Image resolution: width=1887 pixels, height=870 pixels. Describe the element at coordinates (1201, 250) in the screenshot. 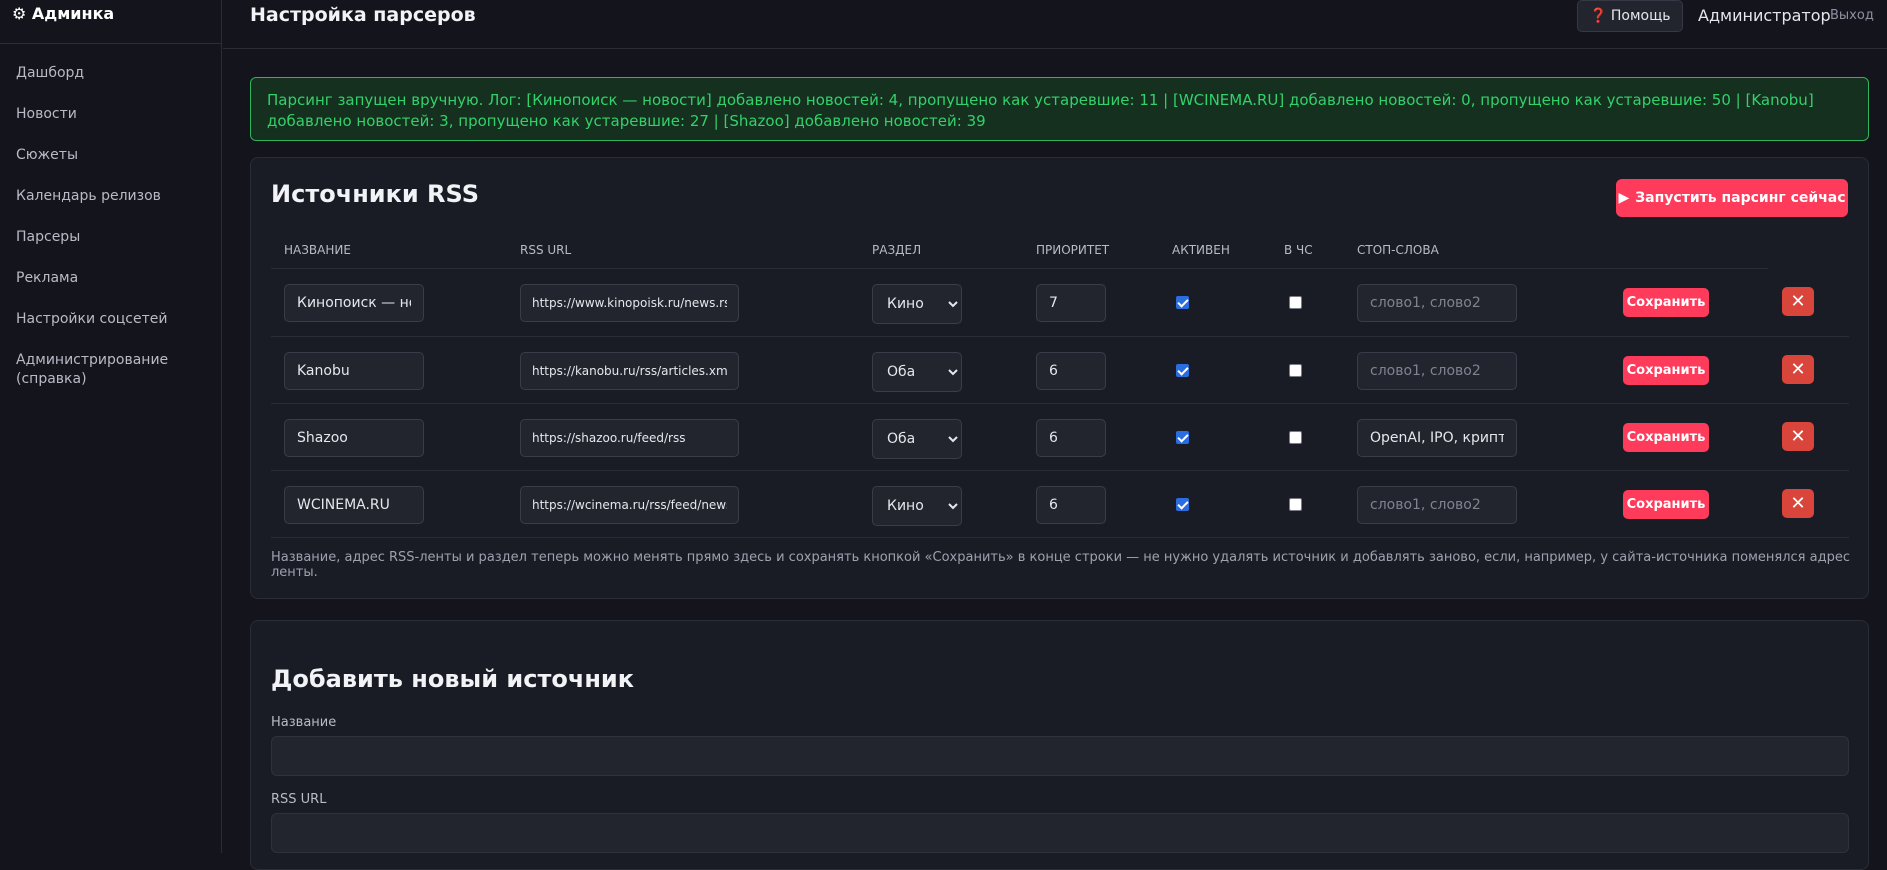

I see `column-header-active: Активен` at that location.